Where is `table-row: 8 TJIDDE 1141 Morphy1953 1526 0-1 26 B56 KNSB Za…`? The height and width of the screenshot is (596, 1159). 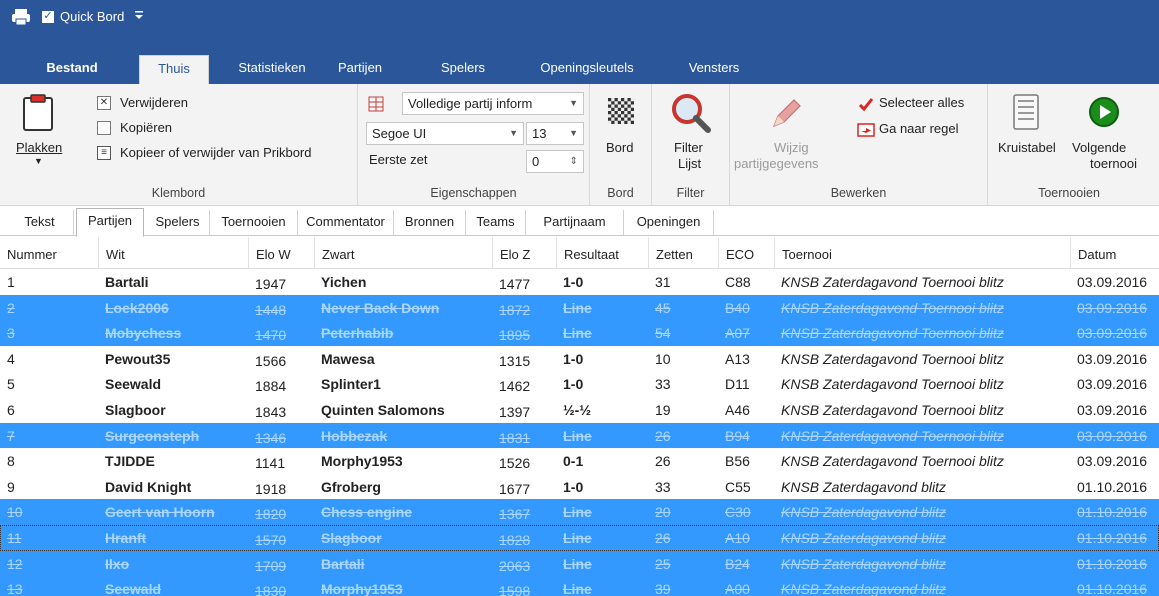 table-row: 8 TJIDDE 1141 Morphy1953 1526 0-1 26 B56 KNSB Za… is located at coordinates (579, 461).